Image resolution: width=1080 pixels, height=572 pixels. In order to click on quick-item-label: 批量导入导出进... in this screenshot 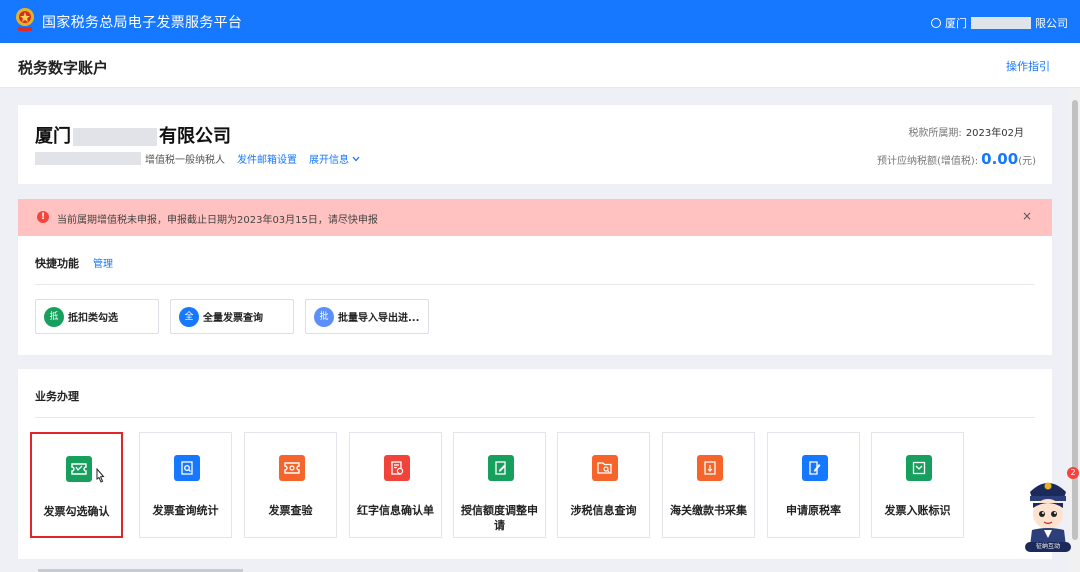, I will do `click(379, 318)`.